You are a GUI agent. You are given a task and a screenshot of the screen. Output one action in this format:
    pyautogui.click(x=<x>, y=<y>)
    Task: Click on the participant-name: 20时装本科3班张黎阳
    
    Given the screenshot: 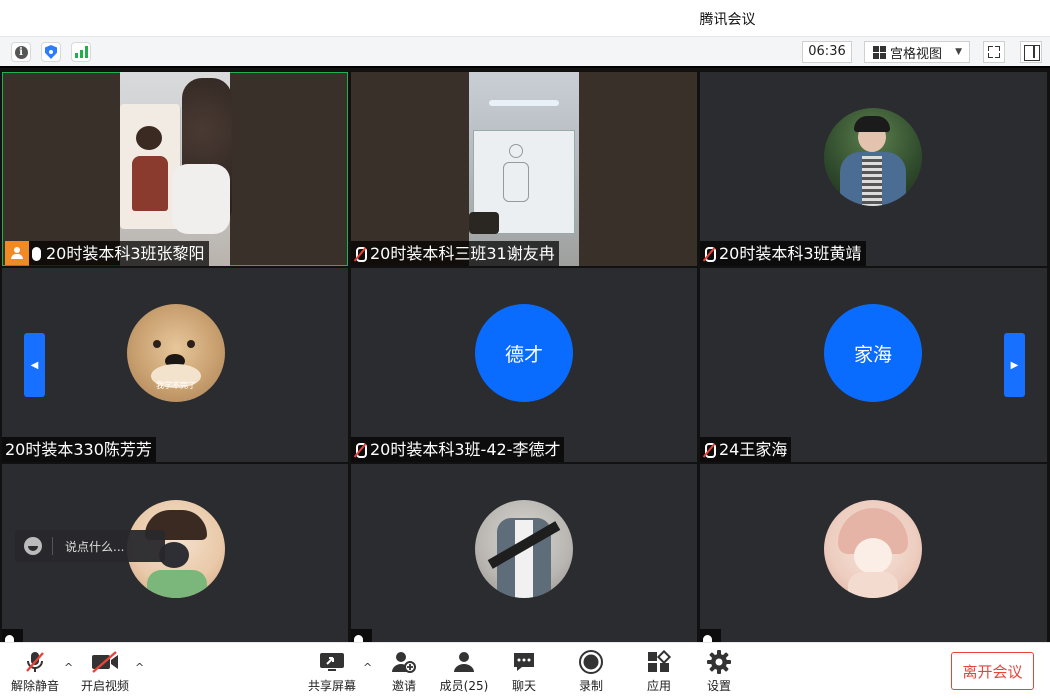 What is the action you would take?
    pyautogui.click(x=125, y=253)
    